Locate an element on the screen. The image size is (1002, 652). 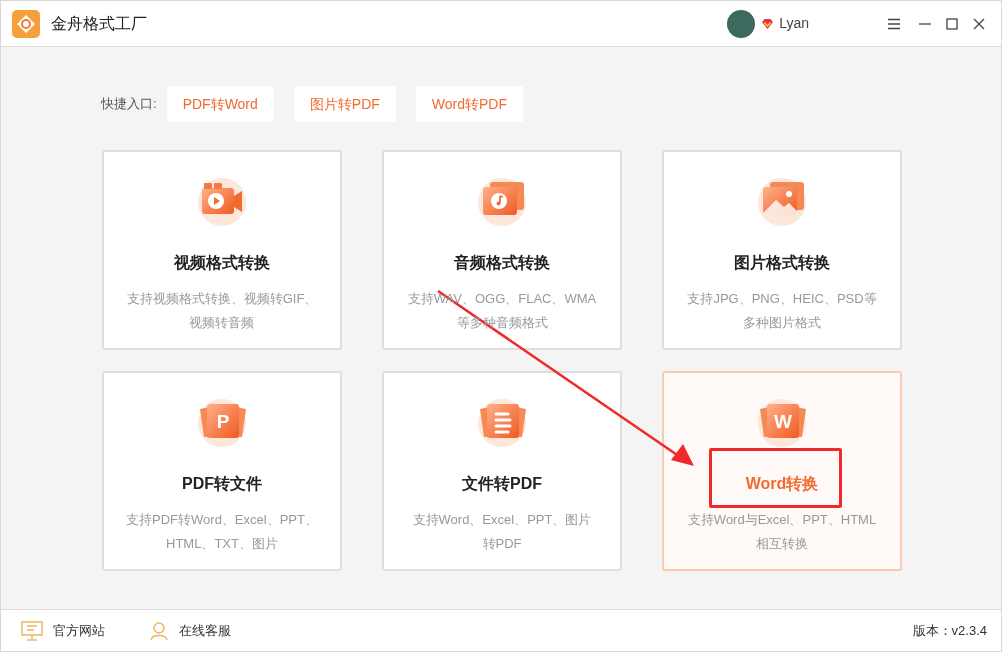
feature-card: 视频格式转换 支持视频格式转换、视频转GIF、 视频转音频 is located at coordinates (222, 250).